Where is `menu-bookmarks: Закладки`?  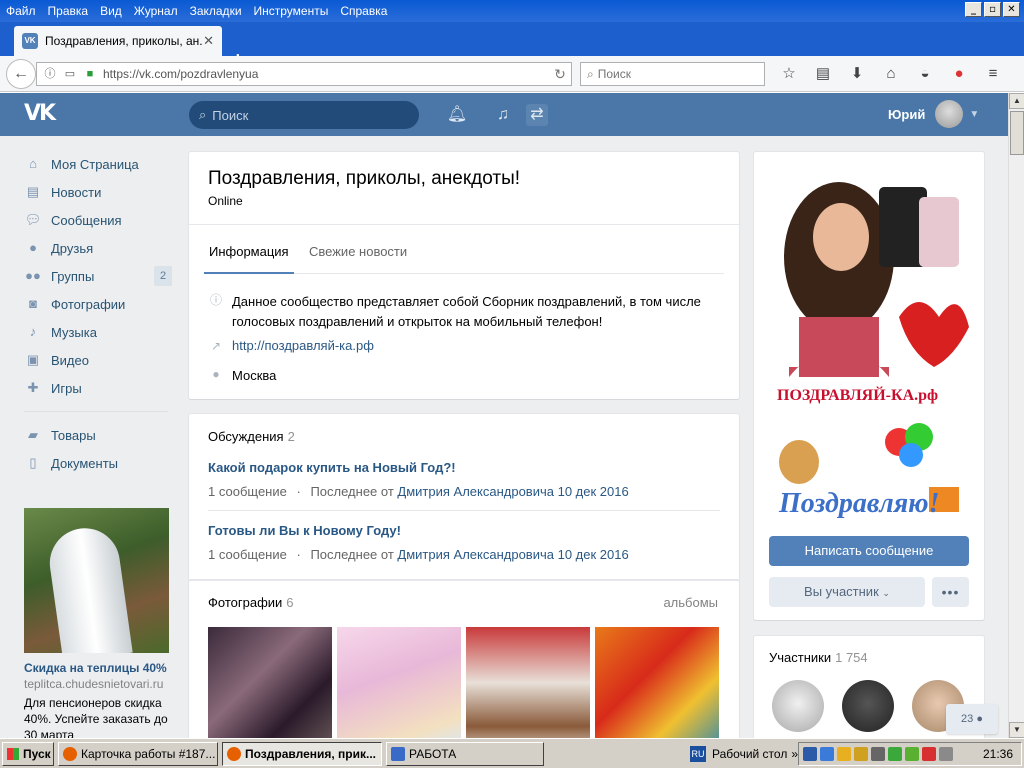 menu-bookmarks: Закладки is located at coordinates (216, 11).